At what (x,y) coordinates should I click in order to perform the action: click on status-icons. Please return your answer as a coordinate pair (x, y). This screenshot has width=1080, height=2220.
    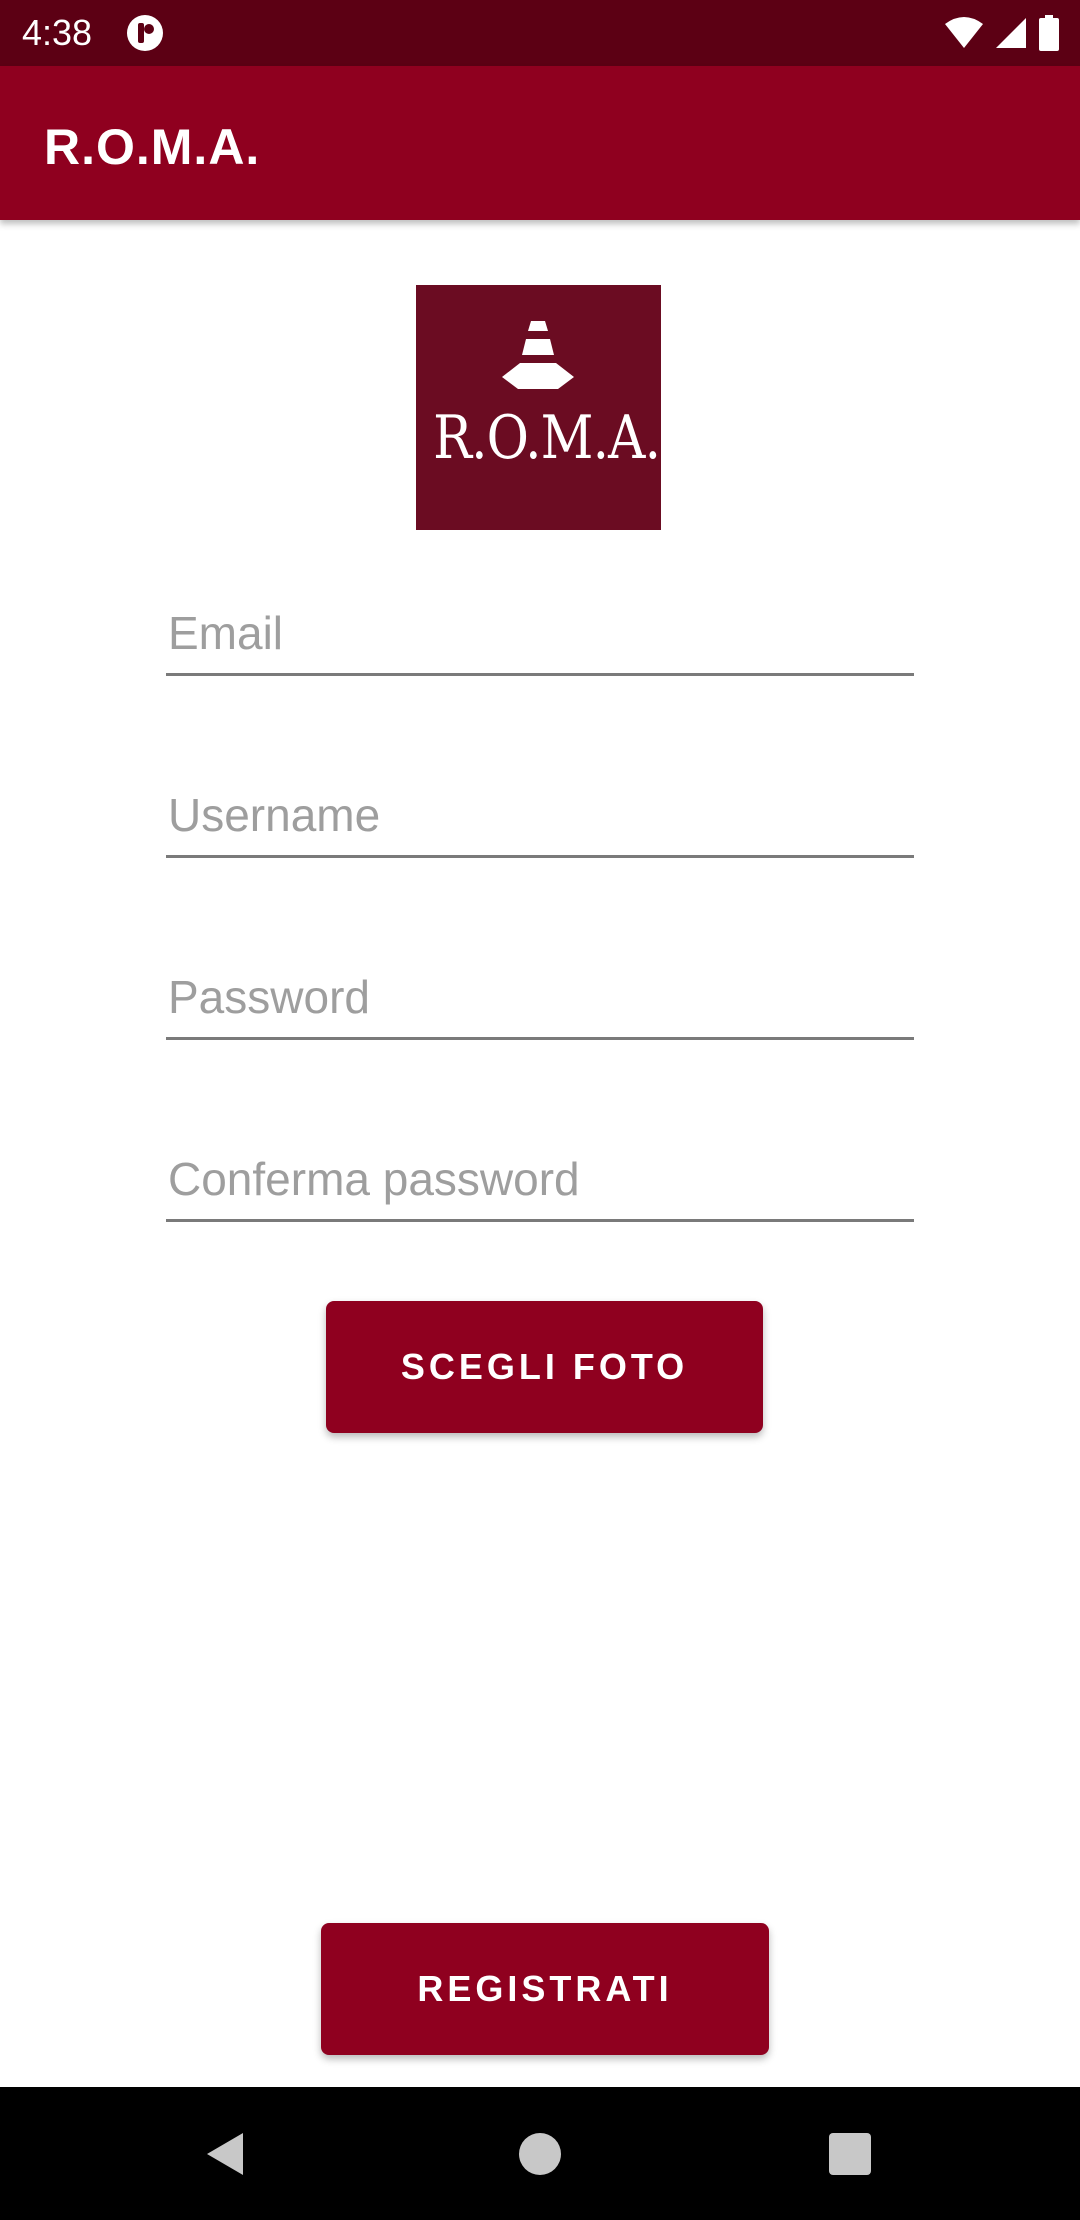
    Looking at the image, I should click on (1002, 33).